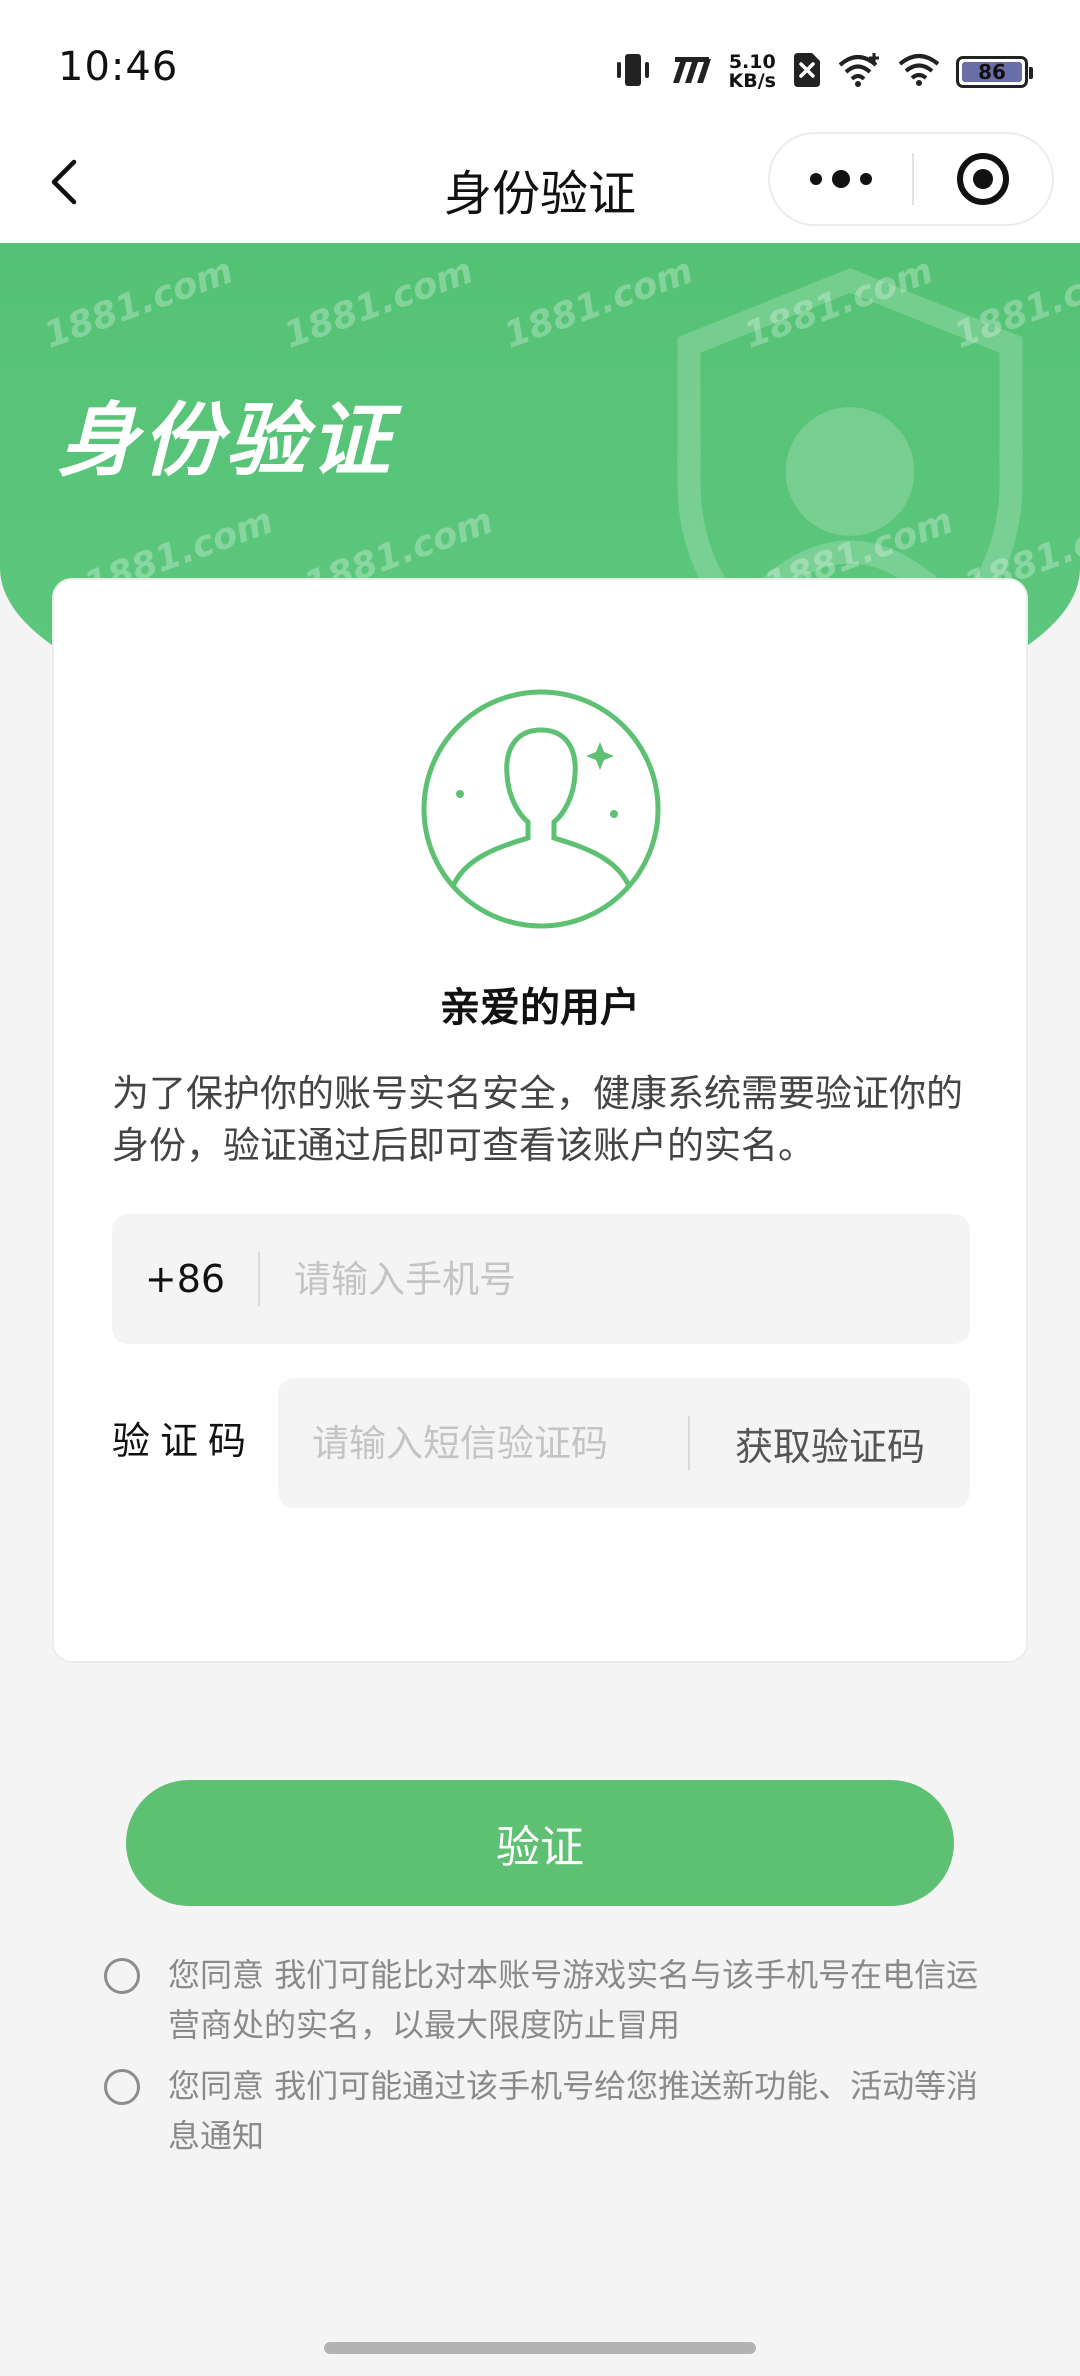  Describe the element at coordinates (184, 1441) in the screenshot. I see `code-label: 验证码` at that location.